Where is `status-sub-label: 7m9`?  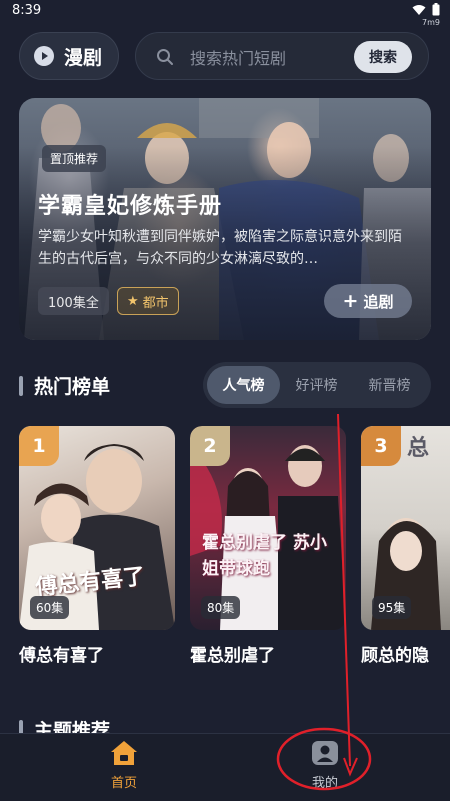
status-sub-label: 7m9 is located at coordinates (431, 22).